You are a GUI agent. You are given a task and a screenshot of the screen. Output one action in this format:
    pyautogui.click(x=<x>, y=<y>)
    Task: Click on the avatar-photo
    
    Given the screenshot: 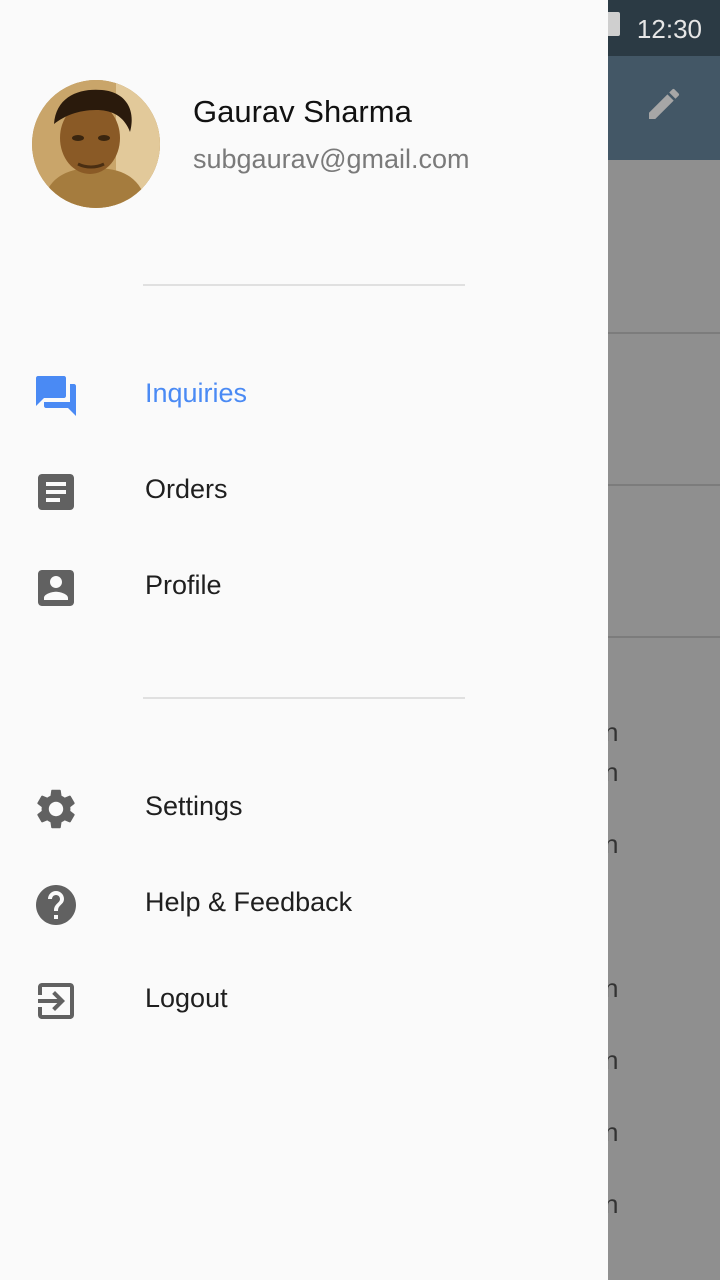 What is the action you would take?
    pyautogui.click(x=96, y=144)
    